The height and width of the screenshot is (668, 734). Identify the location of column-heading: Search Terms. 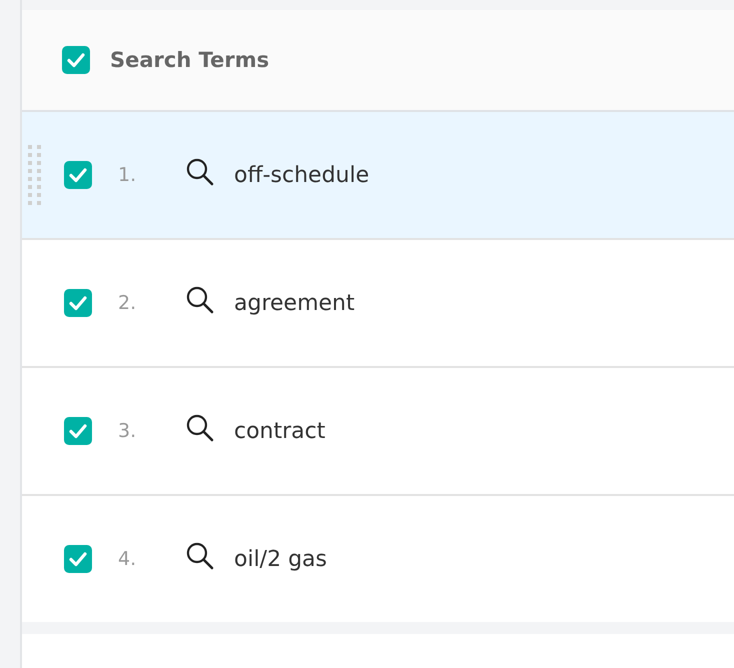
(190, 60).